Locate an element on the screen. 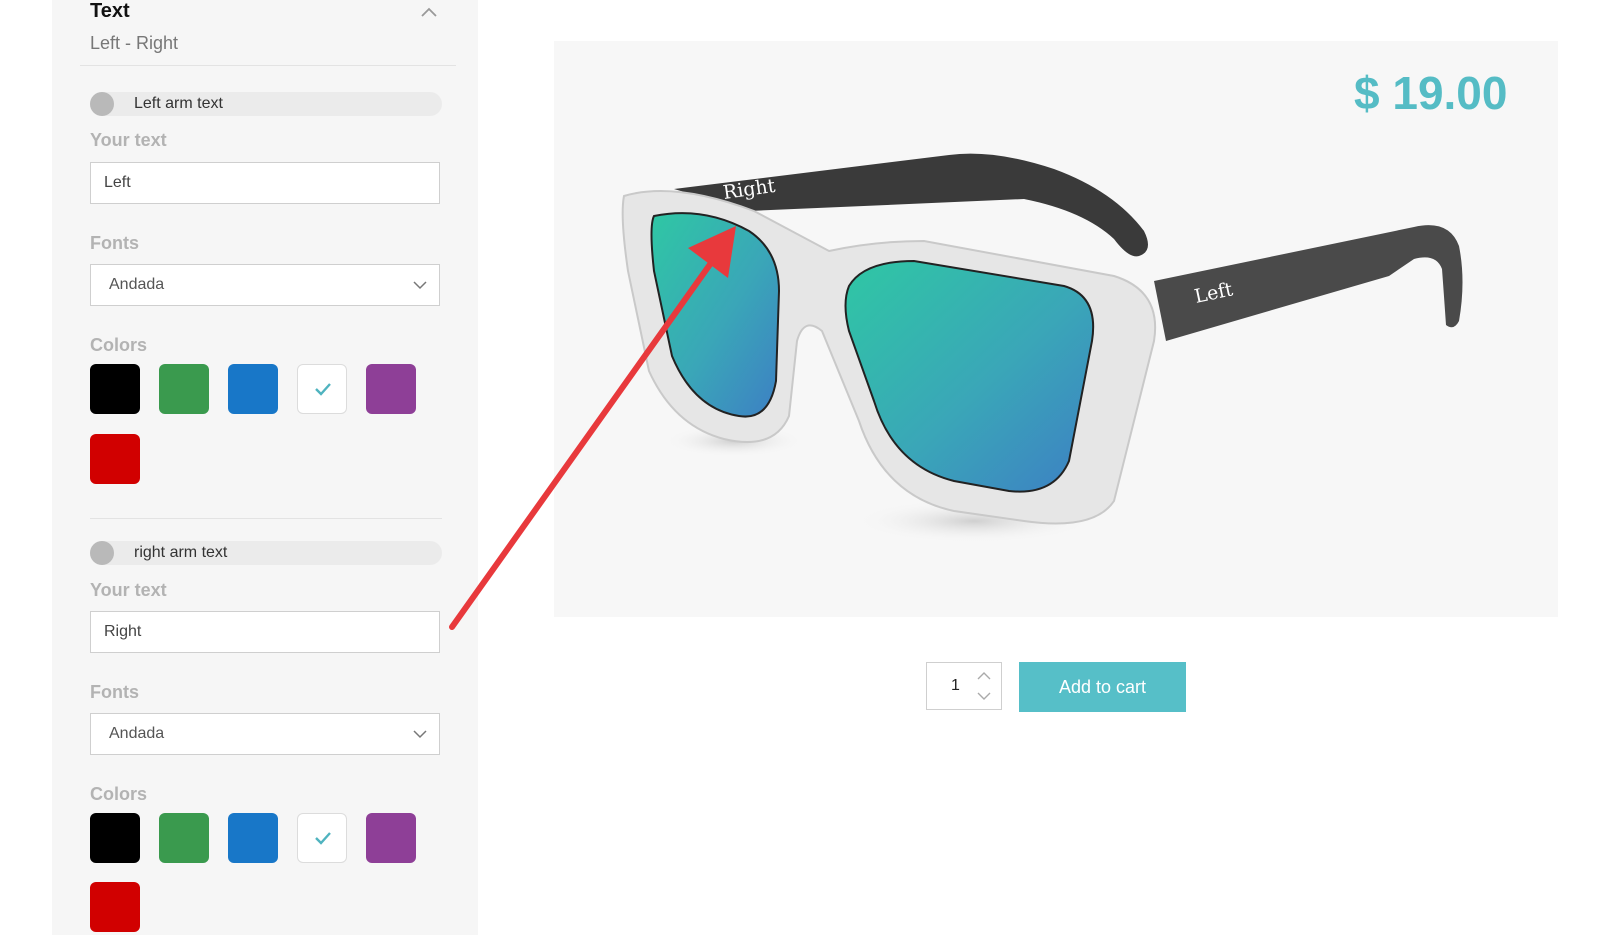 The image size is (1600, 935). toggle-label: Left arm text is located at coordinates (178, 103).